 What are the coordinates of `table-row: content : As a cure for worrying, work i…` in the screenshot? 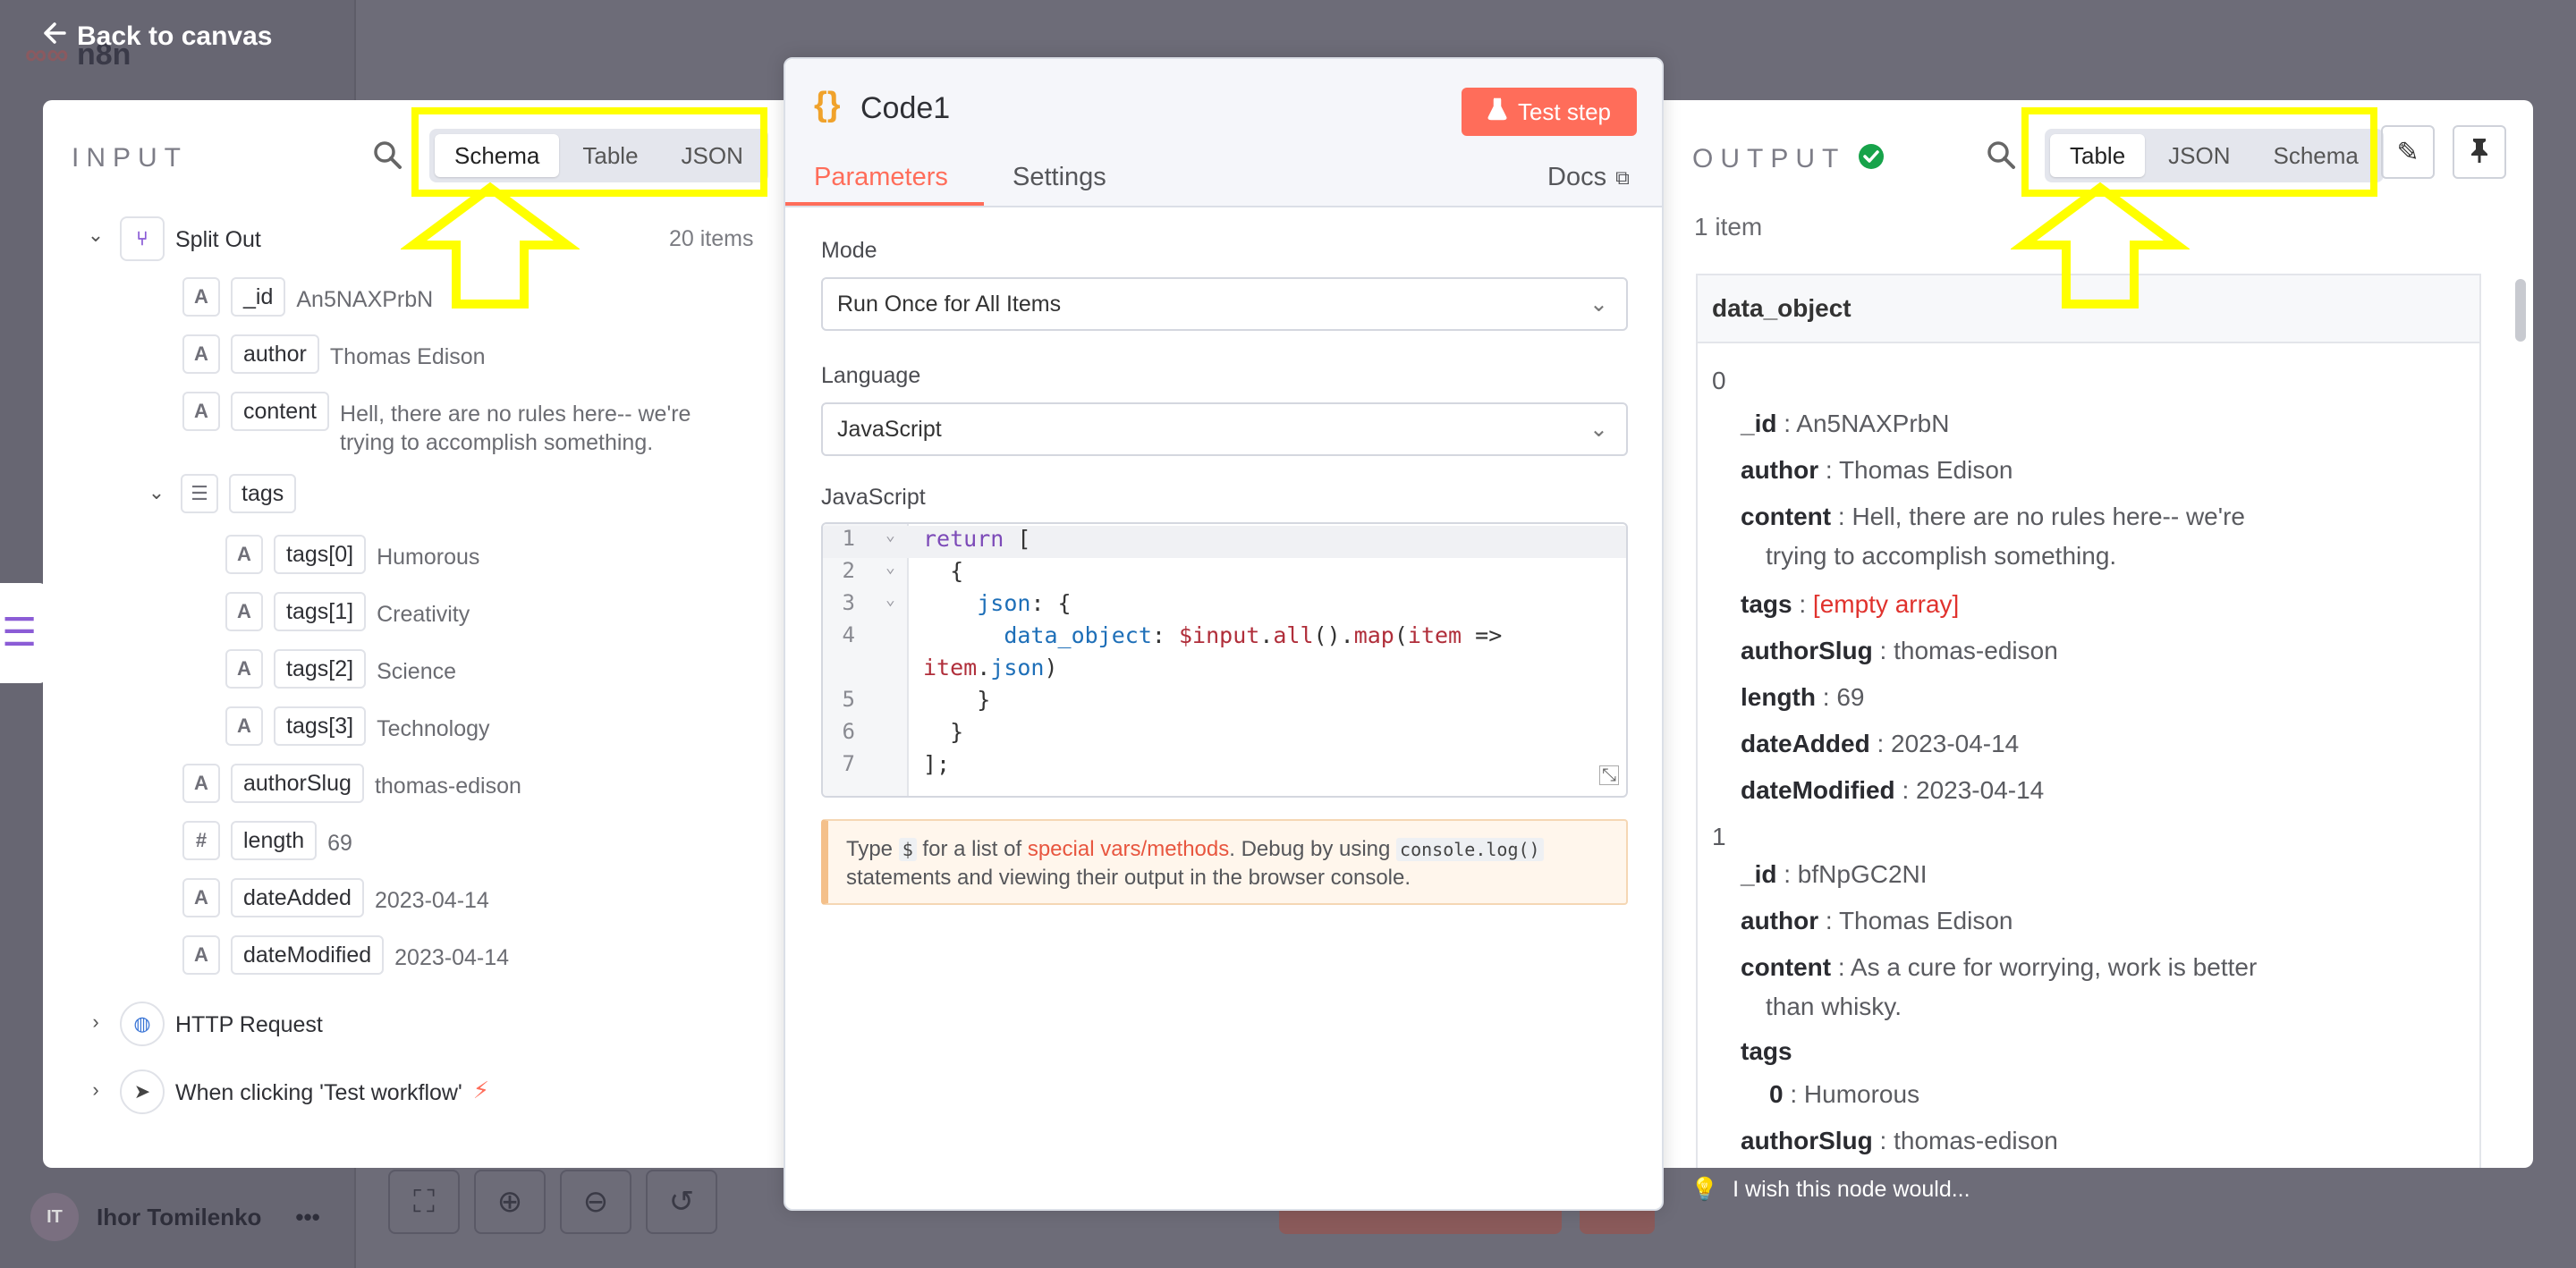 It's located at (1999, 967).